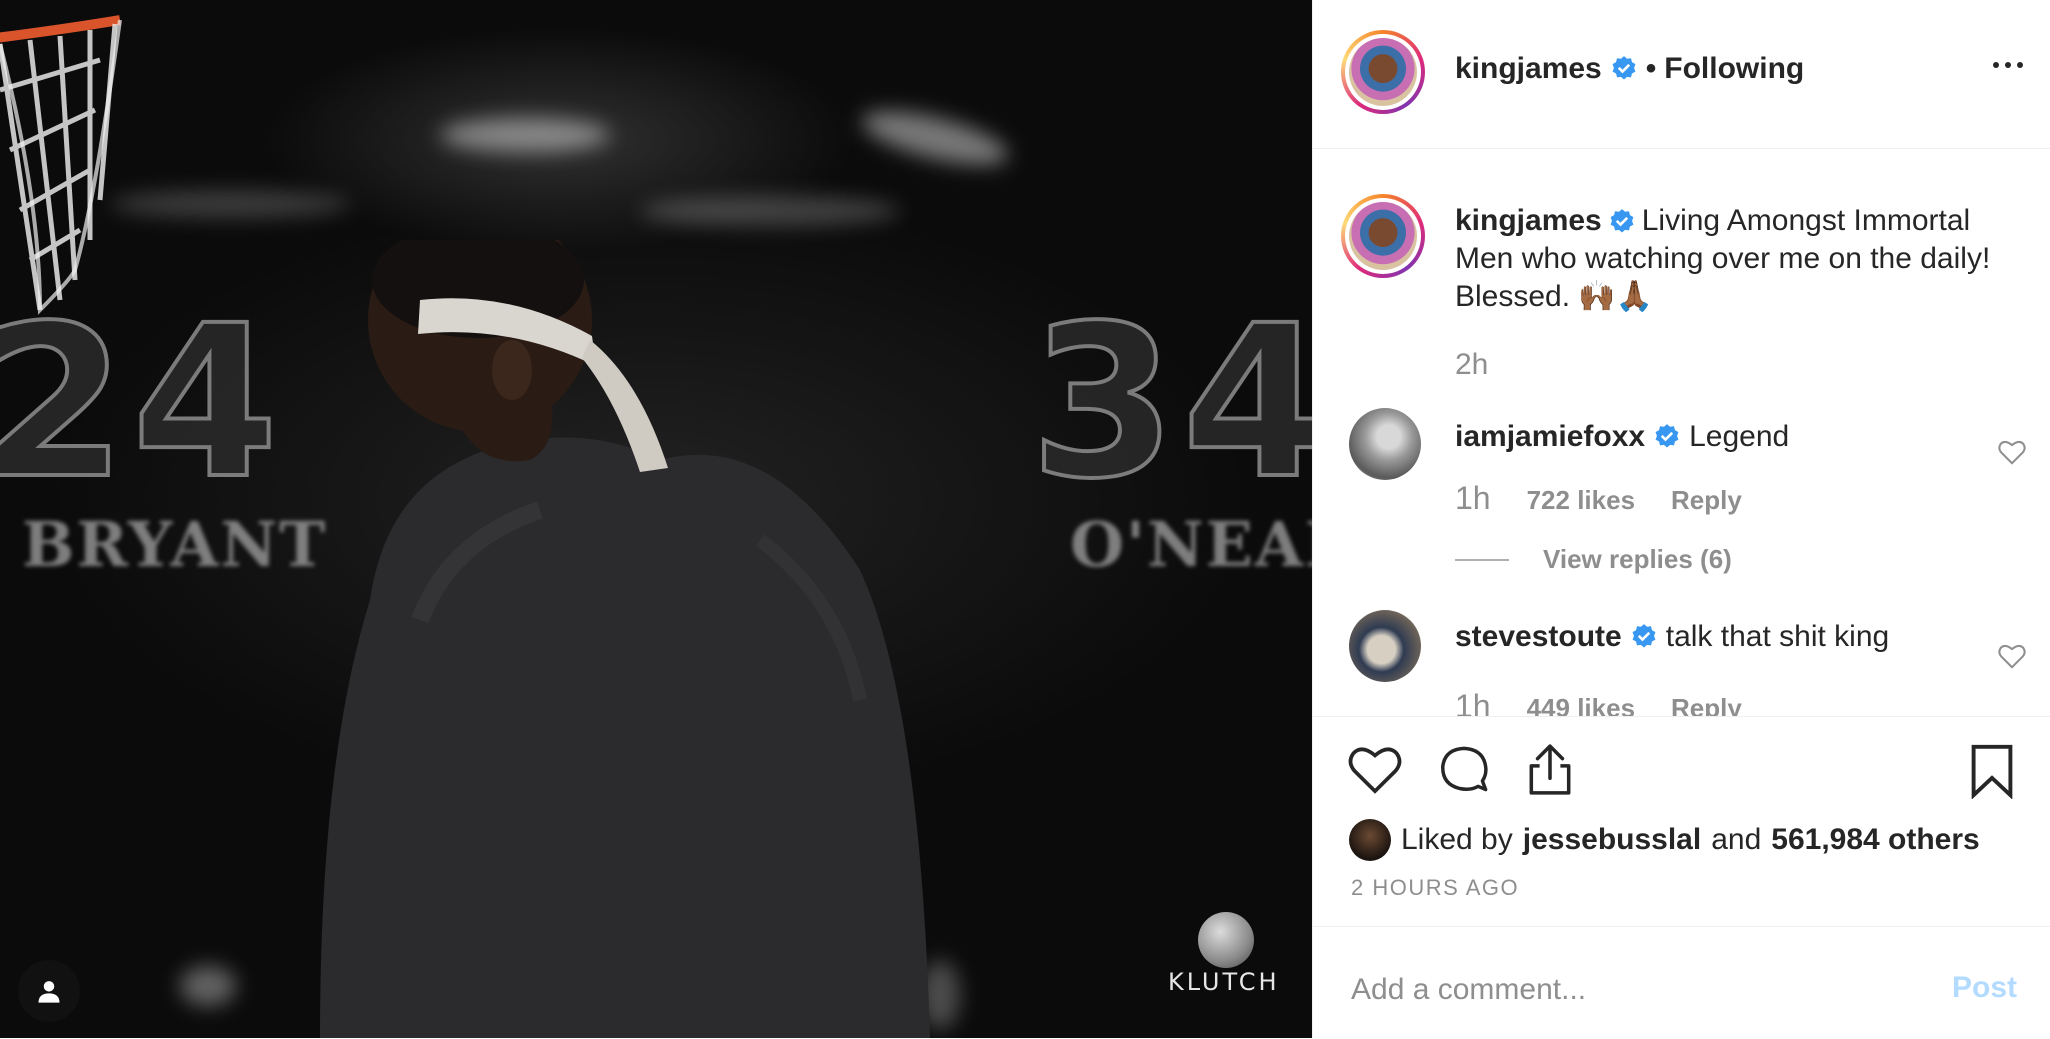 This screenshot has height=1039, width=2050. What do you see at coordinates (1457, 839) in the screenshot?
I see `liked-by-prefix: Liked by` at bounding box center [1457, 839].